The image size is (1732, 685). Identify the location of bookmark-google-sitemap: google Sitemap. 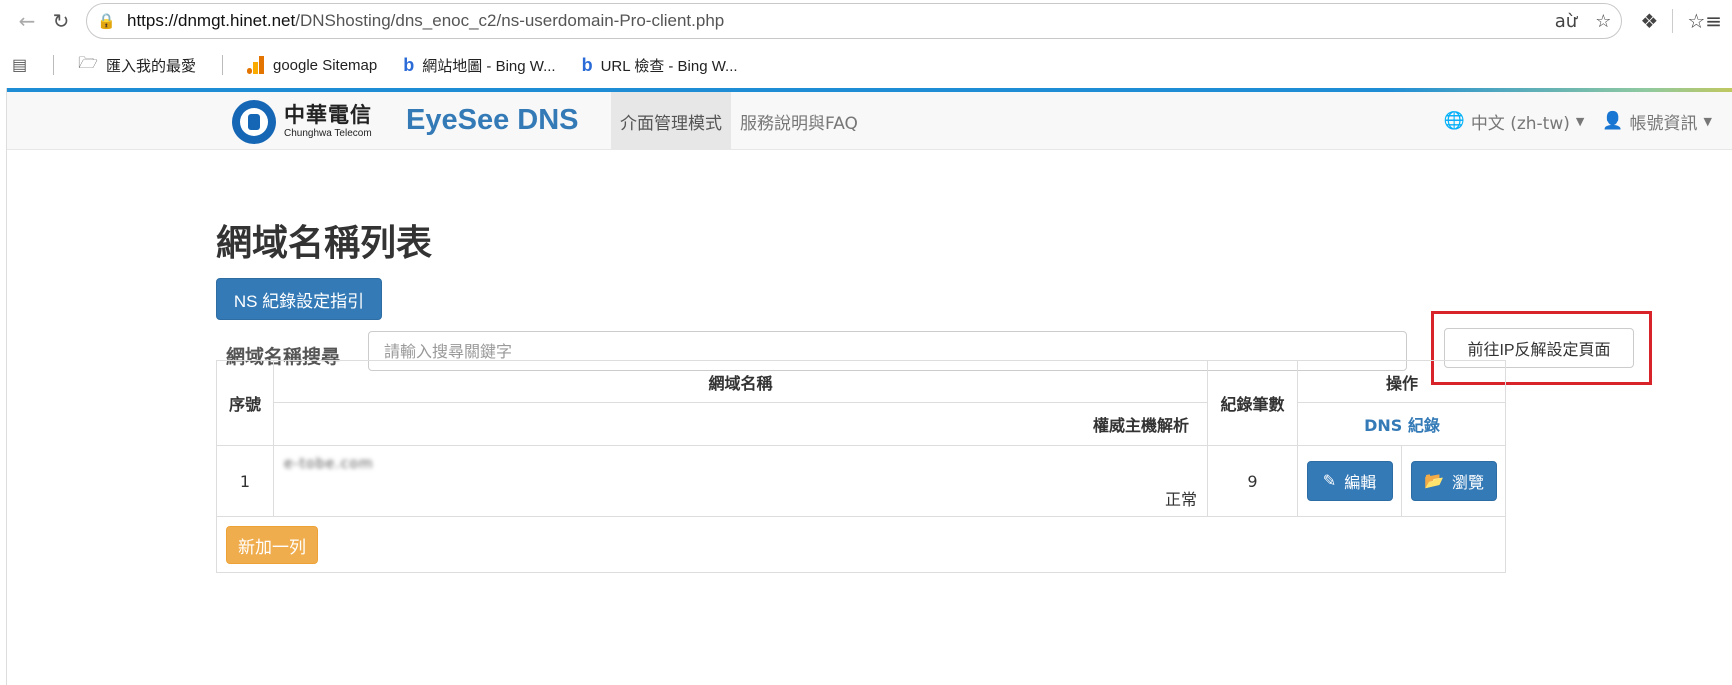
(312, 65).